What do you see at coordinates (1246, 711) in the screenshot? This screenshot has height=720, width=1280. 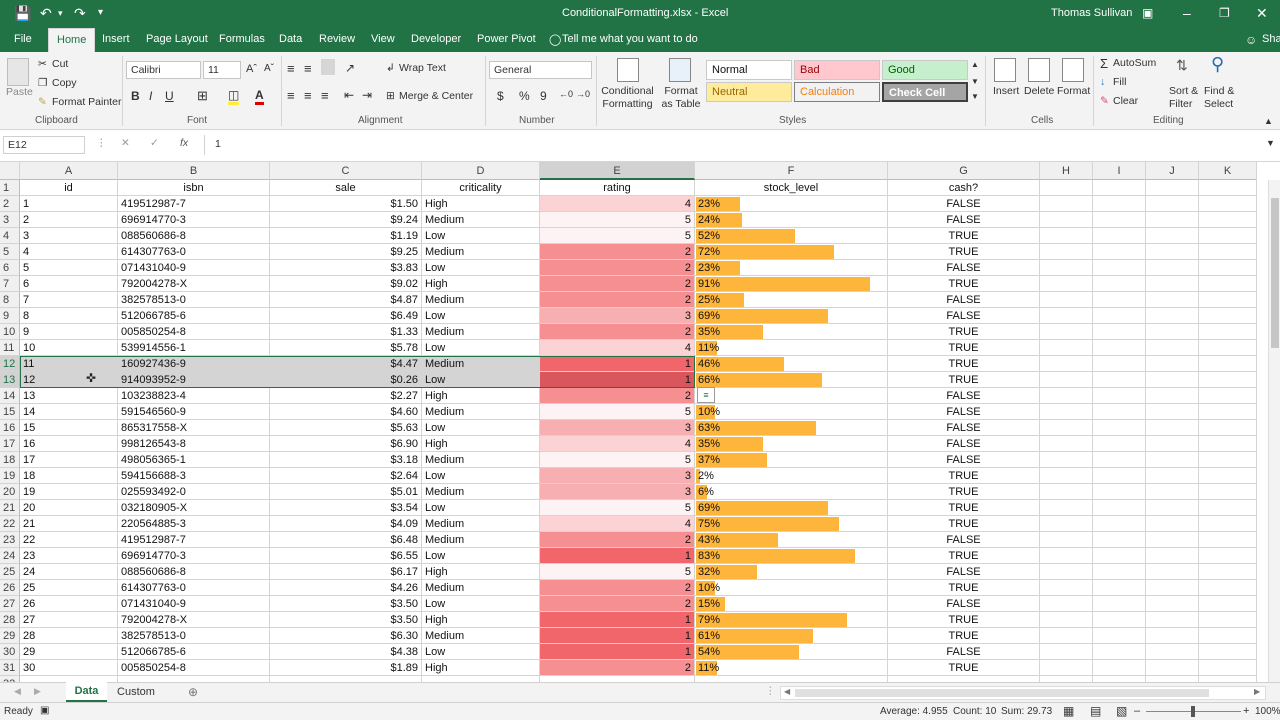 I see `zoom-in-icon: +` at bounding box center [1246, 711].